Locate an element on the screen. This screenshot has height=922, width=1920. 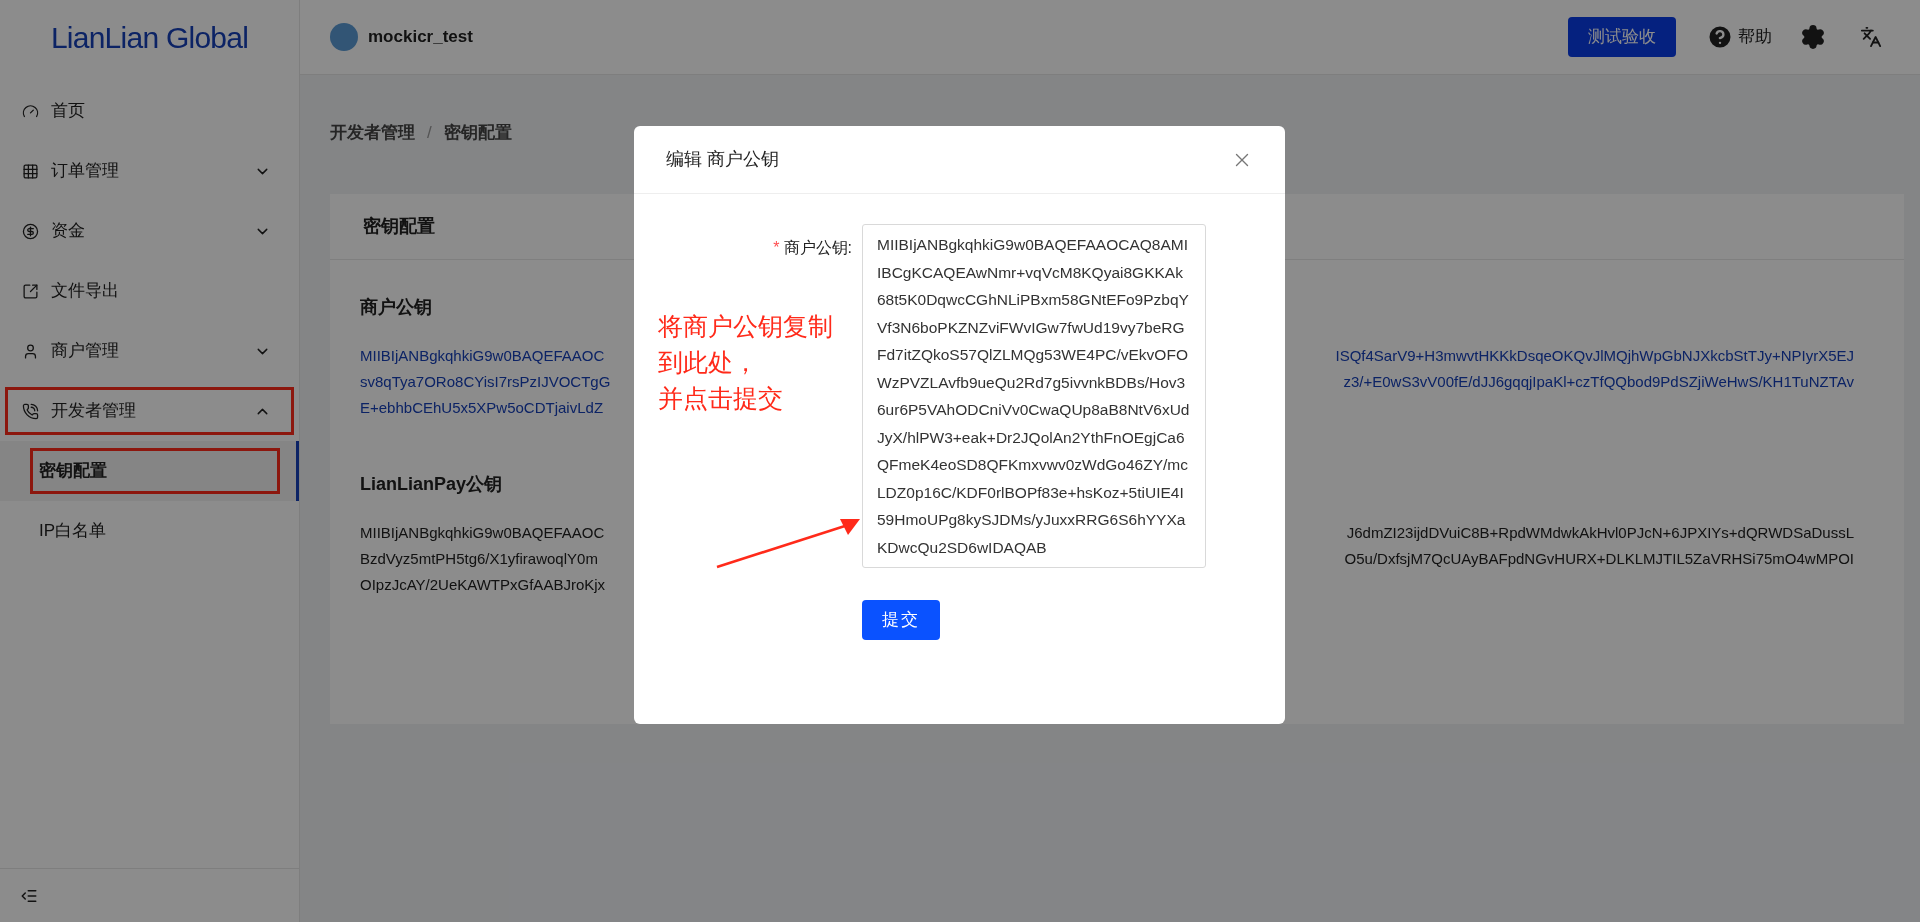
submit-button: 提交 is located at coordinates (901, 620).